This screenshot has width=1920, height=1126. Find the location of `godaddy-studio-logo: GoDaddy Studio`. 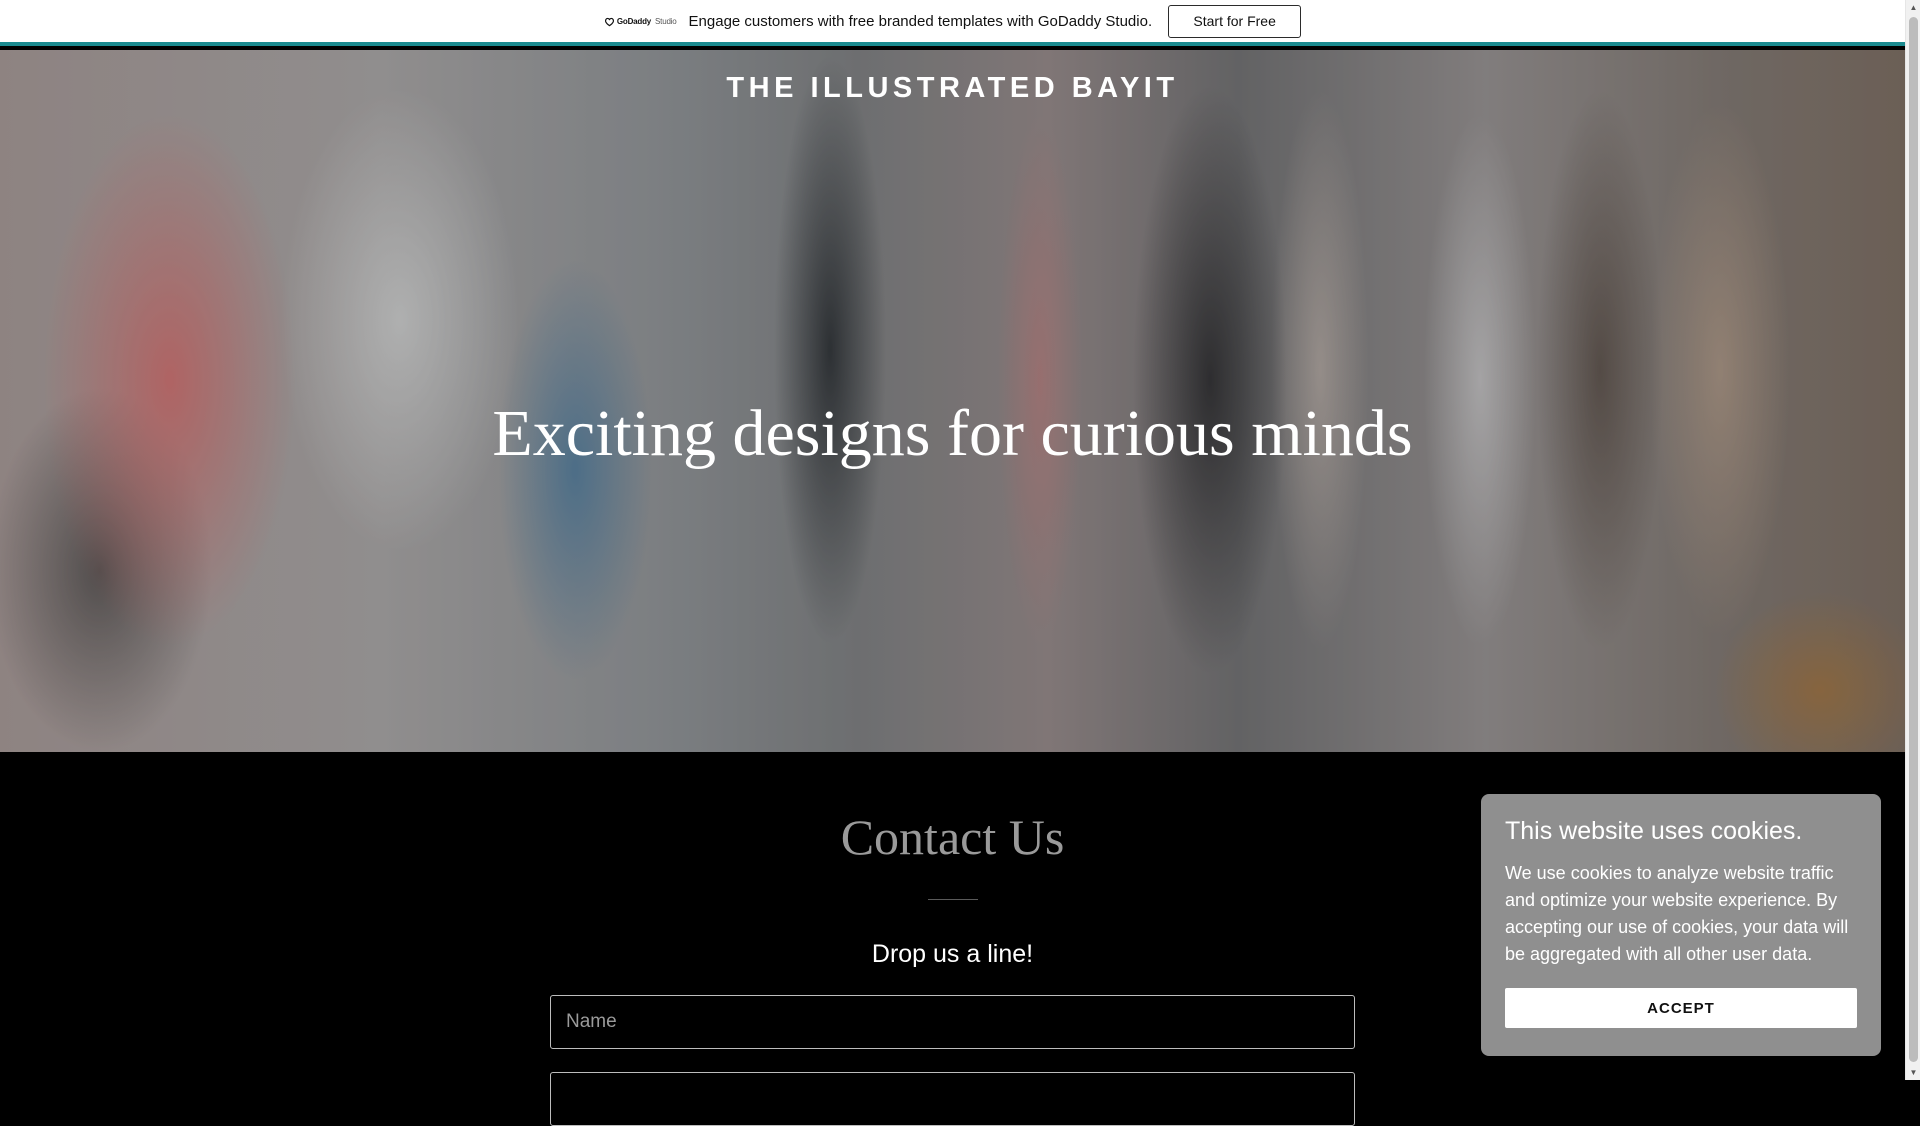

godaddy-studio-logo: GoDaddy Studio is located at coordinates (640, 21).